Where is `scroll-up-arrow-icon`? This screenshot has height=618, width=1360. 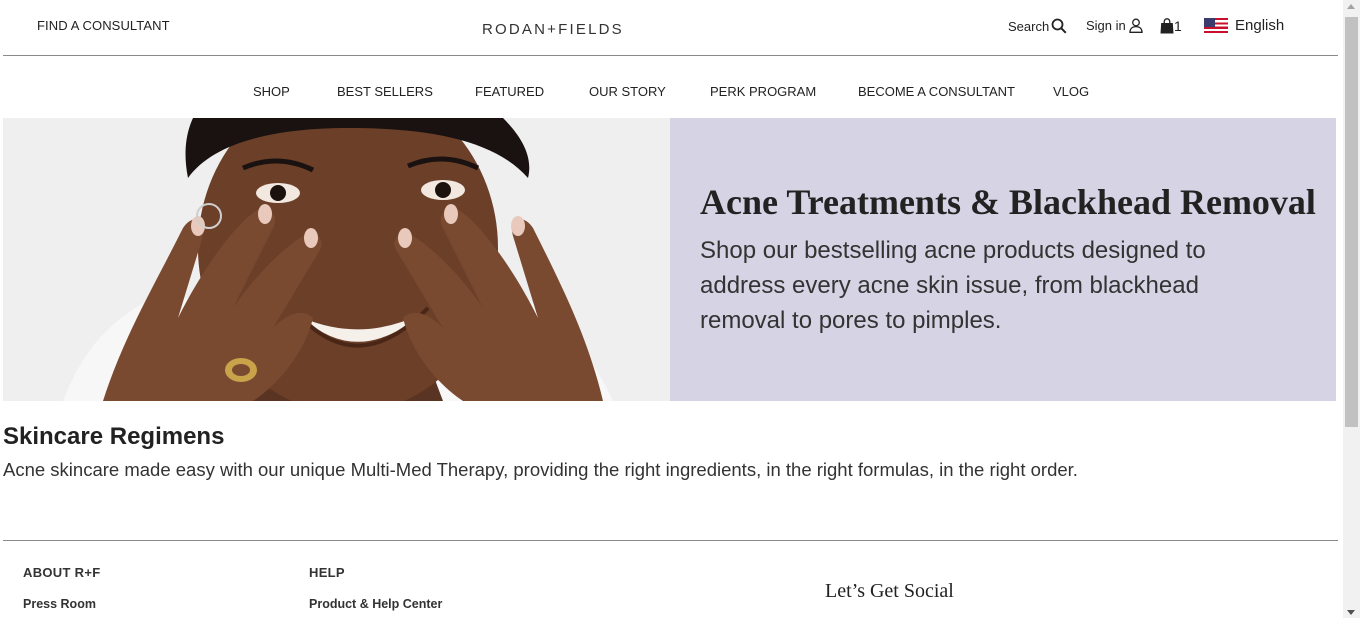
scroll-up-arrow-icon is located at coordinates (1351, 6).